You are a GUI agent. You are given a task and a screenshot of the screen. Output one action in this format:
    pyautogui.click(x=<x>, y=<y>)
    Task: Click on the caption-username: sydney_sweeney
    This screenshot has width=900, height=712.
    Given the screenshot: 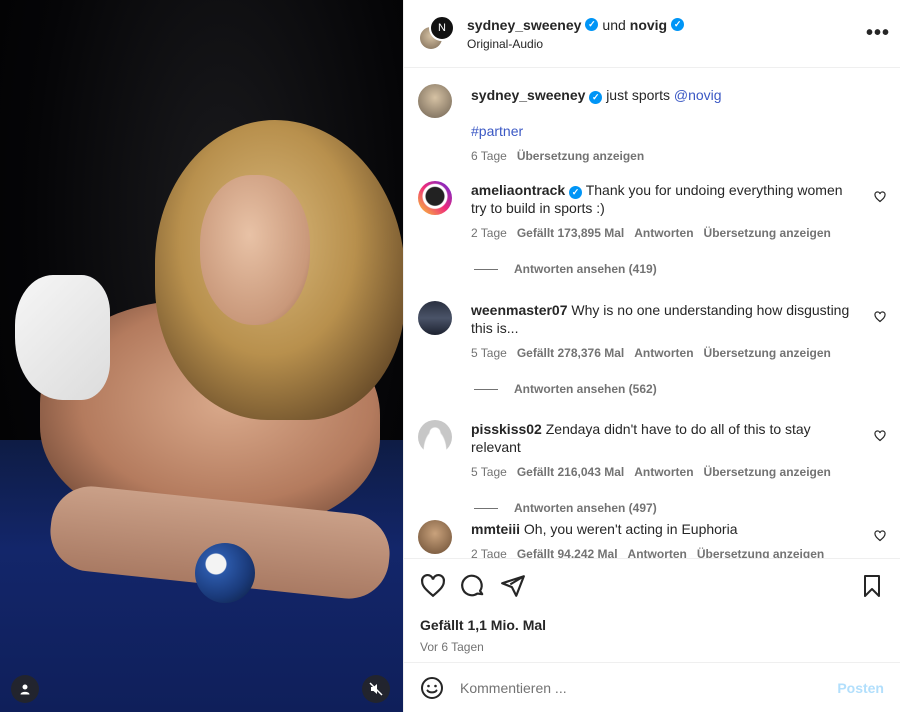 What is the action you would take?
    pyautogui.click(x=528, y=95)
    